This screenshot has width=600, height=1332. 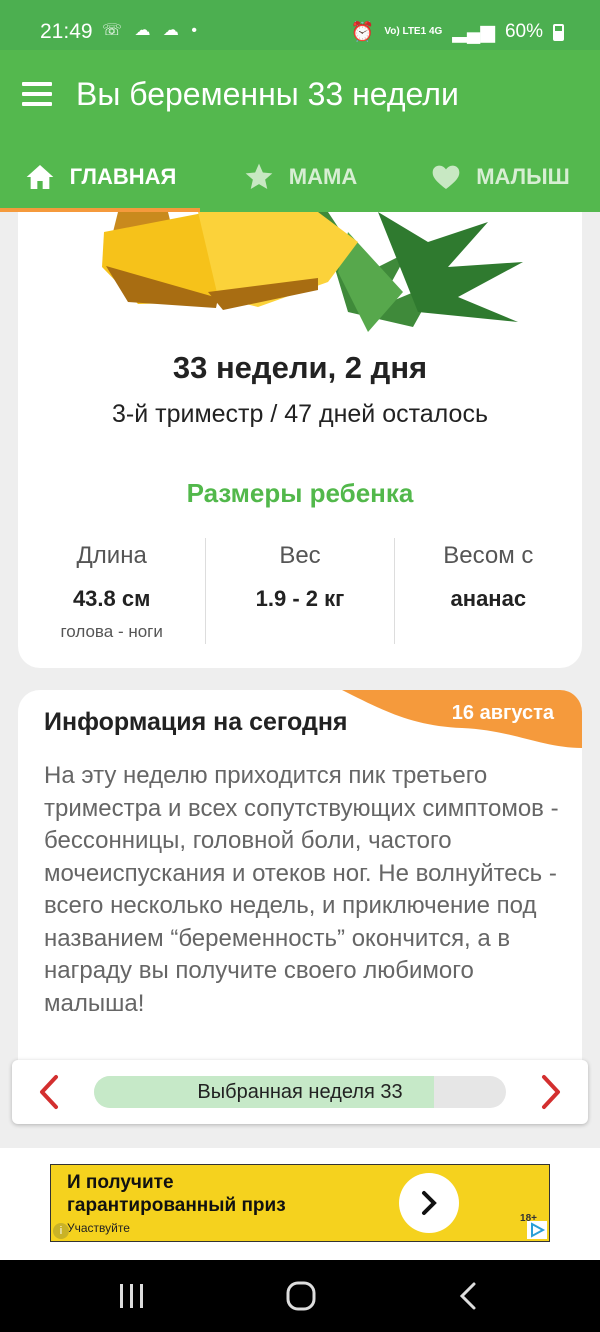 I want to click on ad-headline-line-1: И получите, so click(x=120, y=1182).